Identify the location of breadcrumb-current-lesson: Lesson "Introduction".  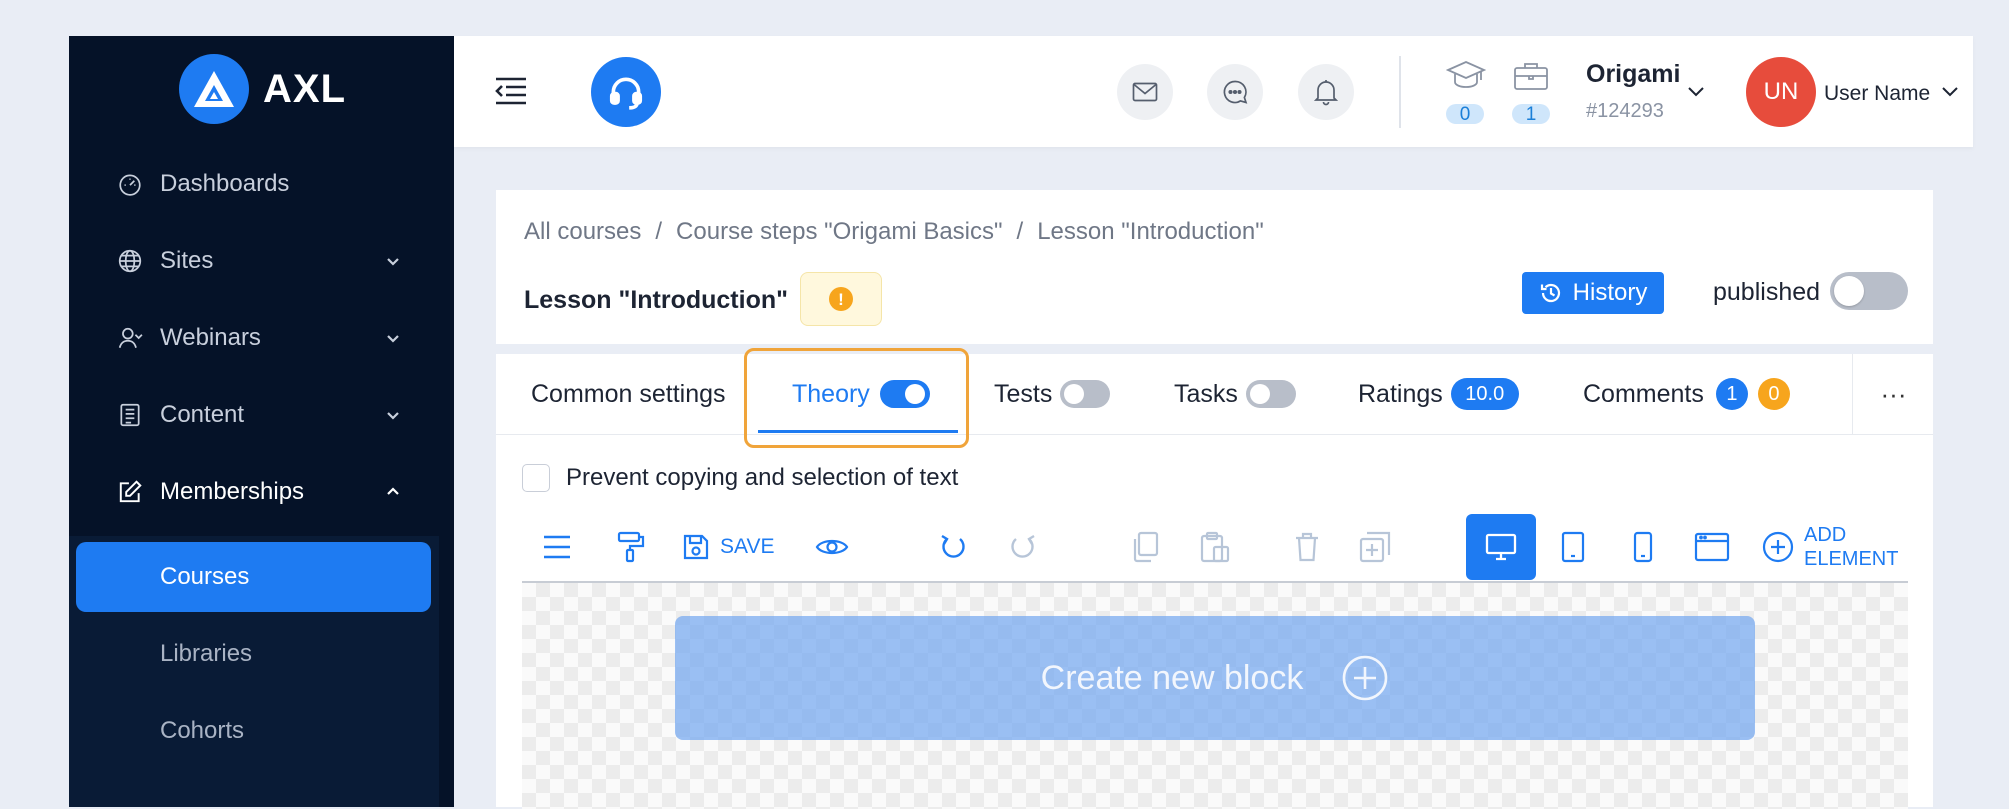
(1150, 231).